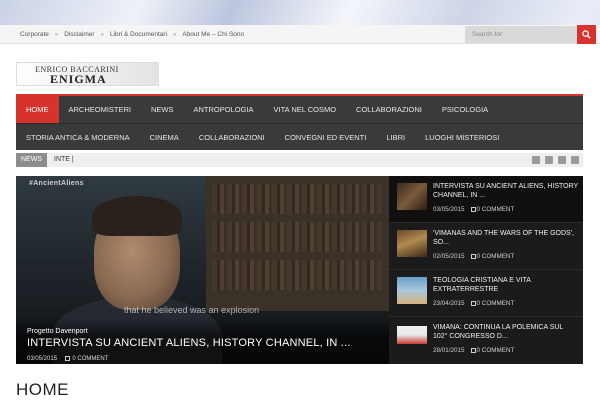 Image resolution: width=600 pixels, height=400 pixels. I want to click on nav-item-psicologia: PSICOLOGIA, so click(465, 109).